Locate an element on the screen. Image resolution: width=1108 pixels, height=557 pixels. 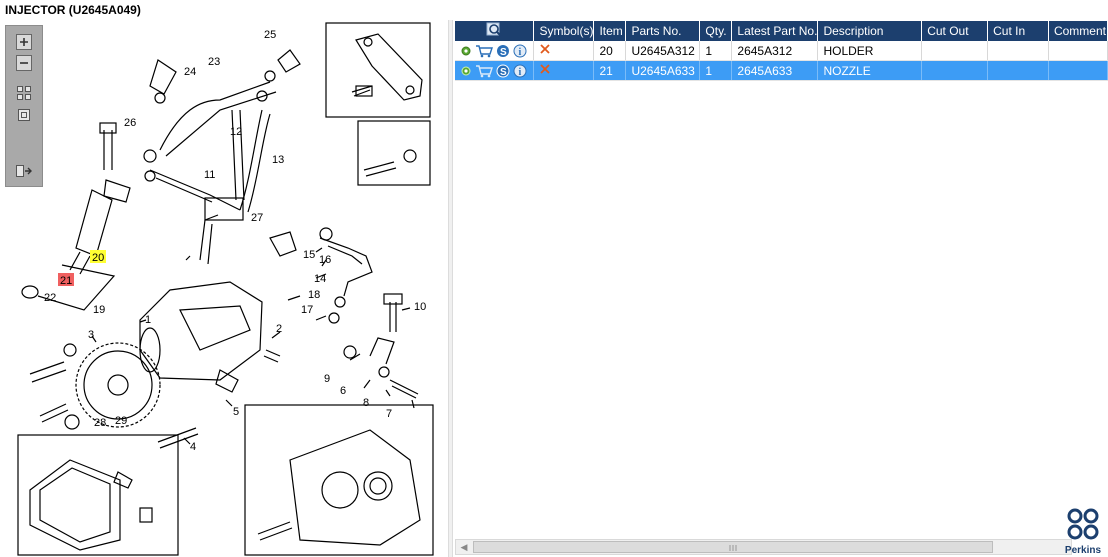
square-icon is located at coordinates (24, 115).